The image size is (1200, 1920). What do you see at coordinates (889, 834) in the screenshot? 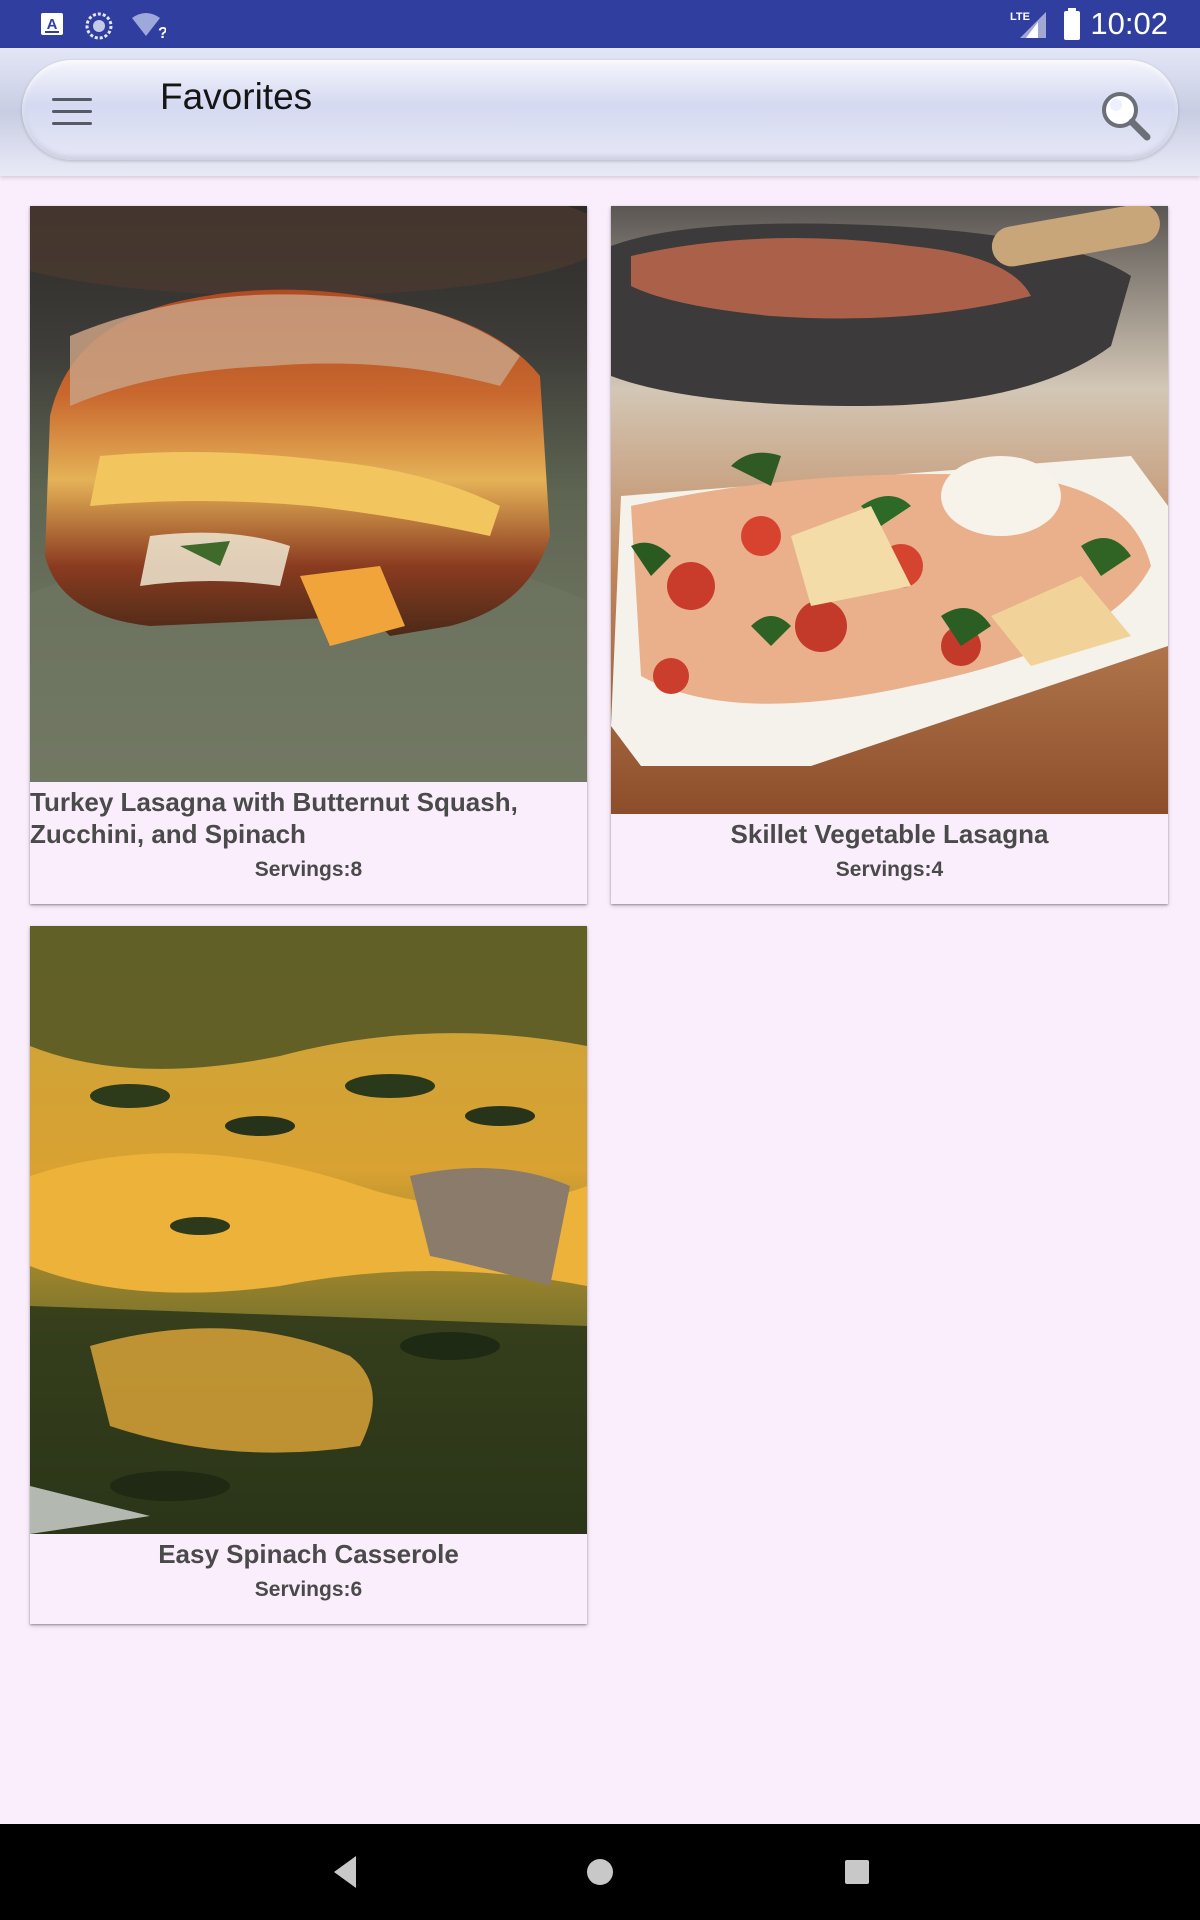
I see `recipe-title: Skillet Vegetable Lasagna` at bounding box center [889, 834].